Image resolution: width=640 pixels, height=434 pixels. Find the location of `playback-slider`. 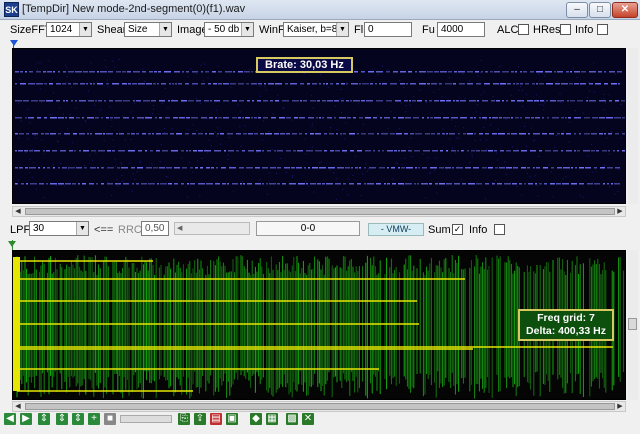

playback-slider is located at coordinates (146, 419).